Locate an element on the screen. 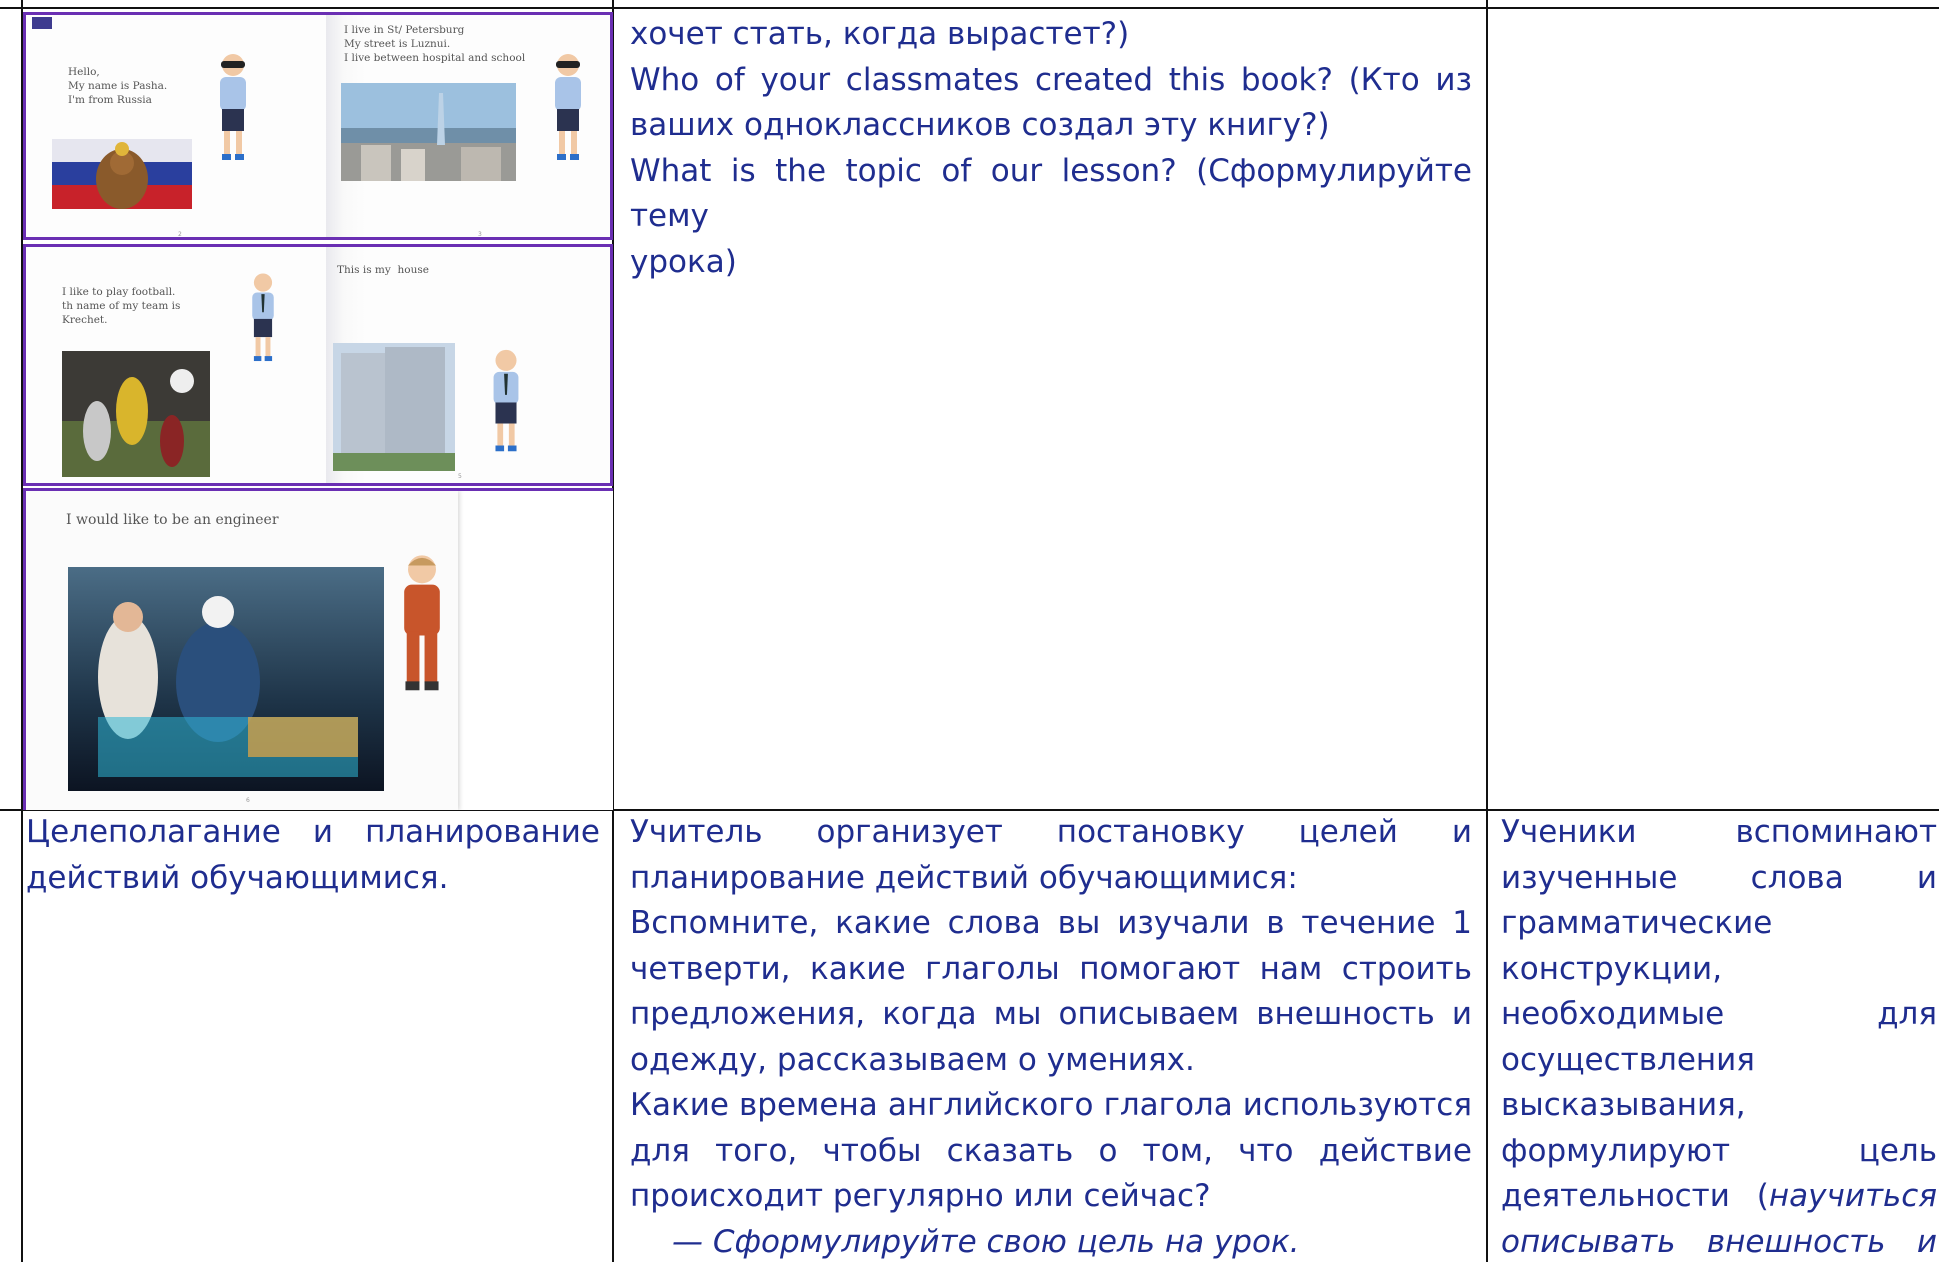 This screenshot has height=1265, width=1939. text-line: грамматические is located at coordinates (1719, 924).